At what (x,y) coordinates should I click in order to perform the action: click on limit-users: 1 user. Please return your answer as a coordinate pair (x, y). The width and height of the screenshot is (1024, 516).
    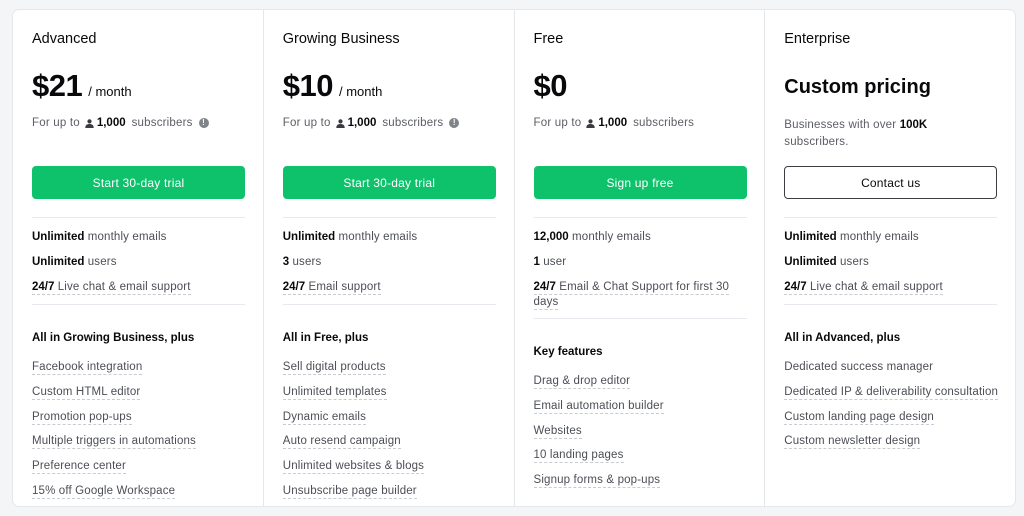
    Looking at the image, I should click on (550, 261).